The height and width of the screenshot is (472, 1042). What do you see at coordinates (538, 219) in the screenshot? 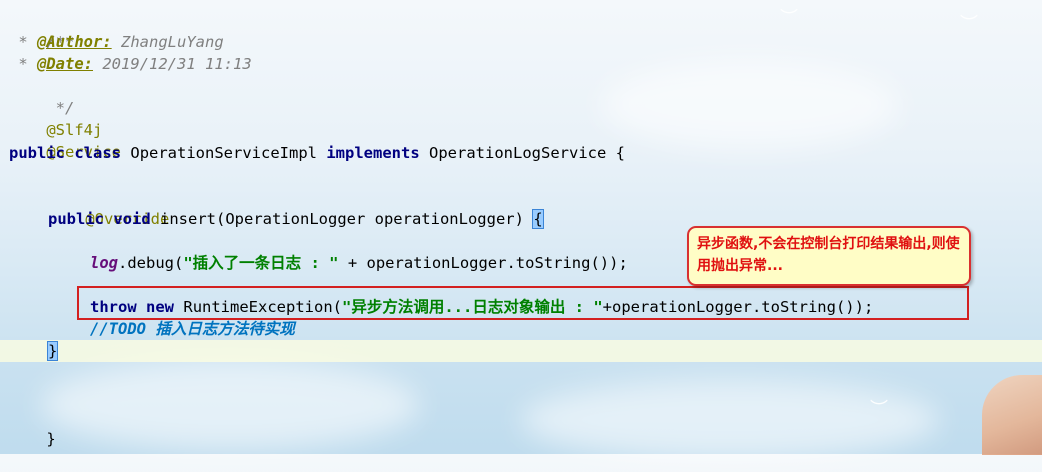
I see `matched-brace-open: {` at bounding box center [538, 219].